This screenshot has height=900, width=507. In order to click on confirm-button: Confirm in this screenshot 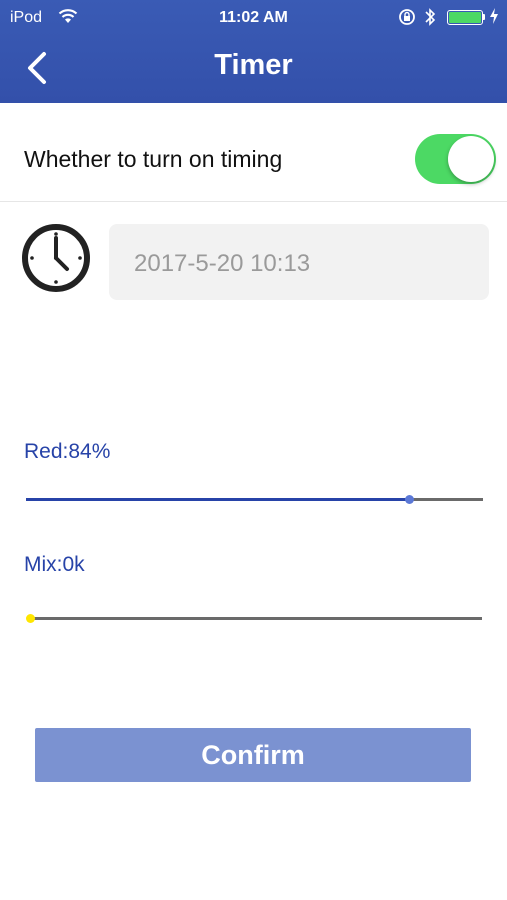, I will do `click(253, 755)`.